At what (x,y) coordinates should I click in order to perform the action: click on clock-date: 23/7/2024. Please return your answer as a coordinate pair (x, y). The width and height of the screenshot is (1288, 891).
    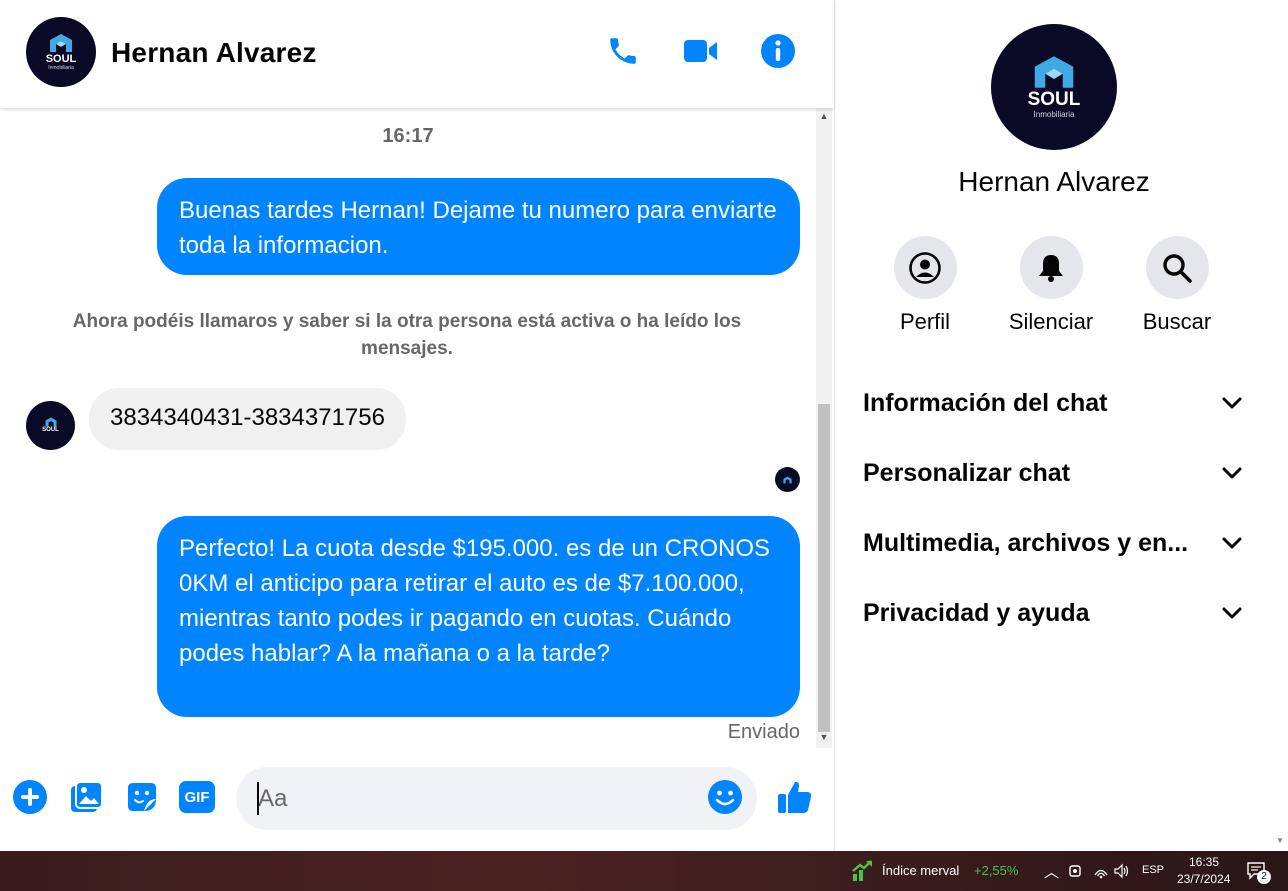
    Looking at the image, I should click on (1203, 879).